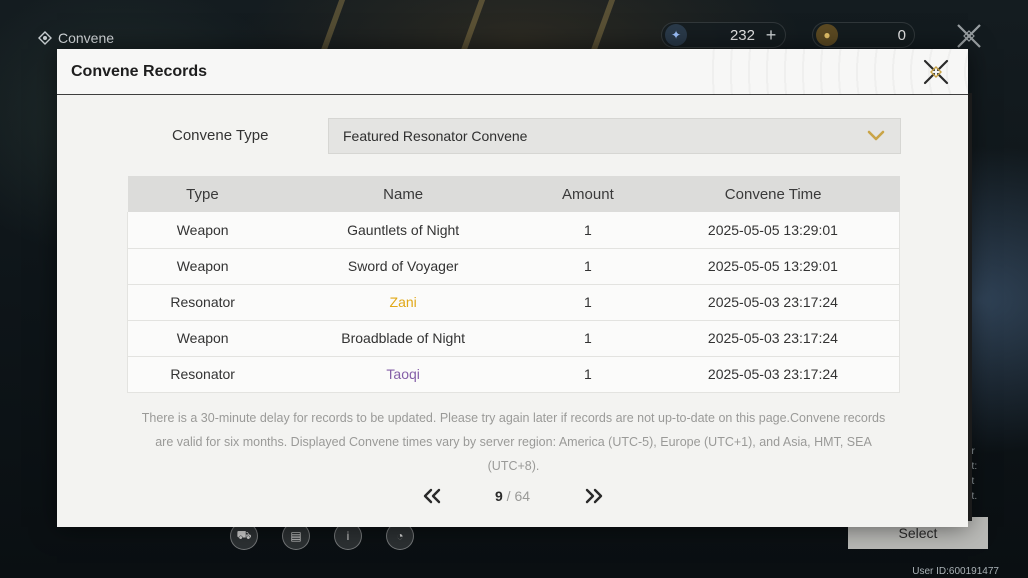 Image resolution: width=1028 pixels, height=578 pixels. I want to click on cell-name: Broadblade of Night, so click(403, 338).